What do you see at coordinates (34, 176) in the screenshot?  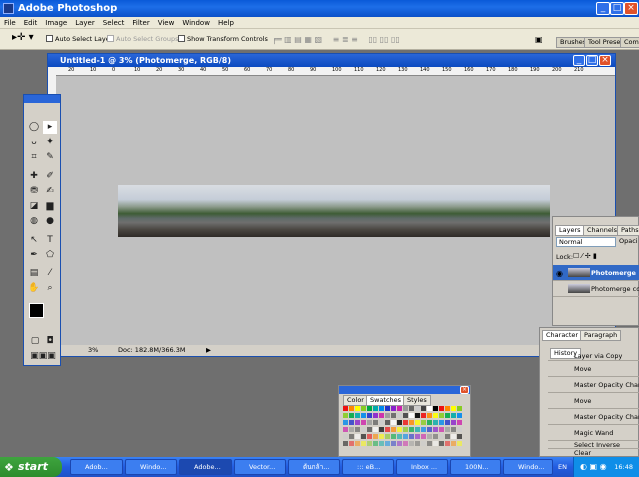 I see `healing-brush-icon: ✚` at bounding box center [34, 176].